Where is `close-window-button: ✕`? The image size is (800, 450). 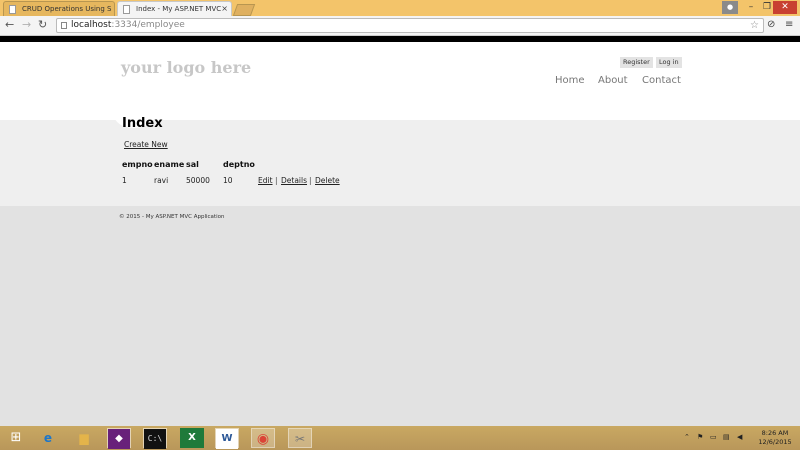
close-window-button: ✕ is located at coordinates (785, 7).